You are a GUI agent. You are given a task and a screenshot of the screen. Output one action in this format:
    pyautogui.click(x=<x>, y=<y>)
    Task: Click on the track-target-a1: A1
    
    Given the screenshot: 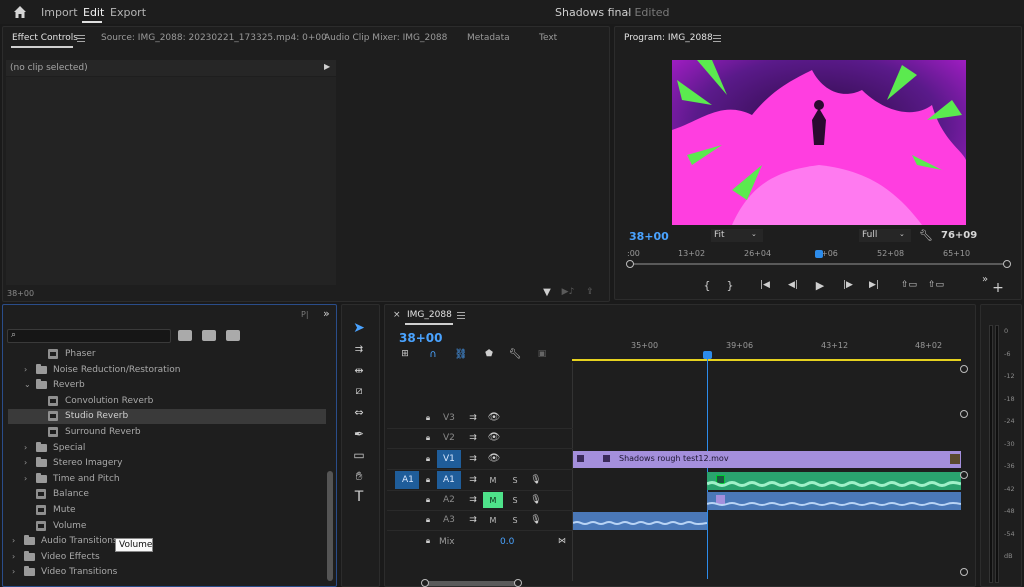 What is the action you would take?
    pyautogui.click(x=449, y=480)
    